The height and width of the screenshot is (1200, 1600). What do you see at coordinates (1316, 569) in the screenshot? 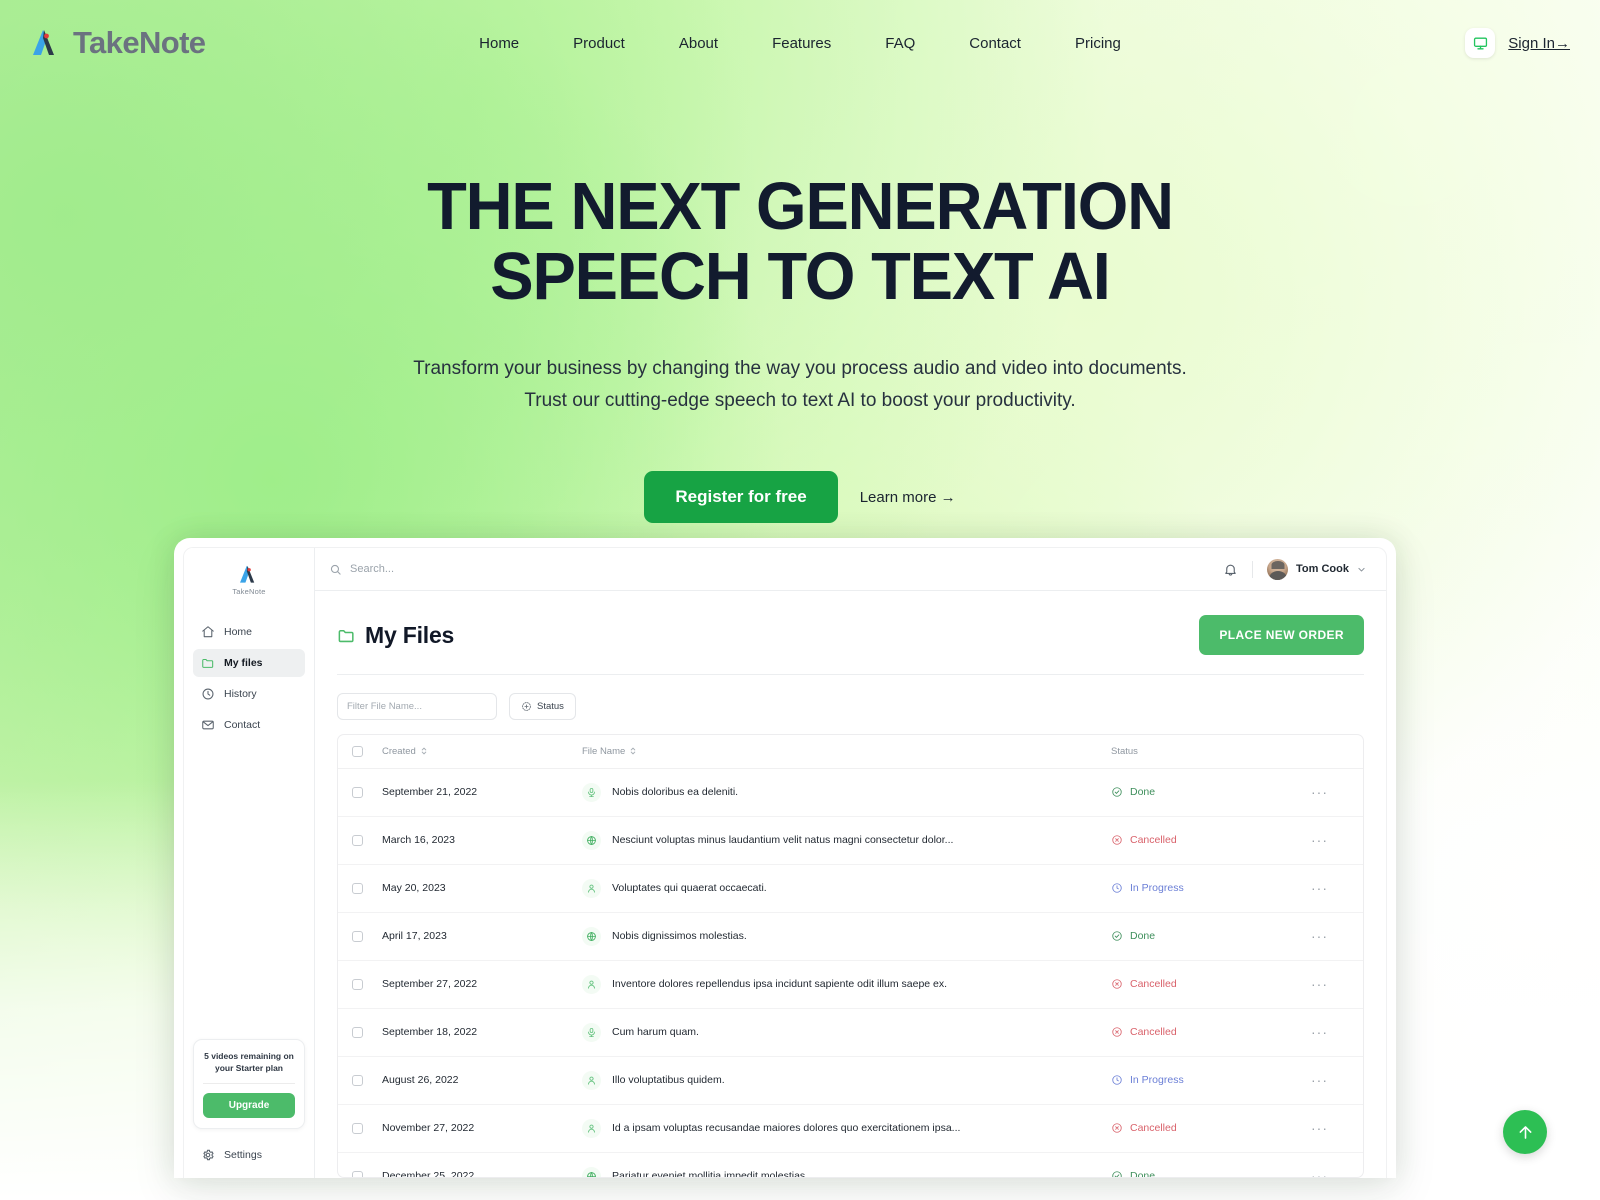
I see `user-menu: Tom Cook` at bounding box center [1316, 569].